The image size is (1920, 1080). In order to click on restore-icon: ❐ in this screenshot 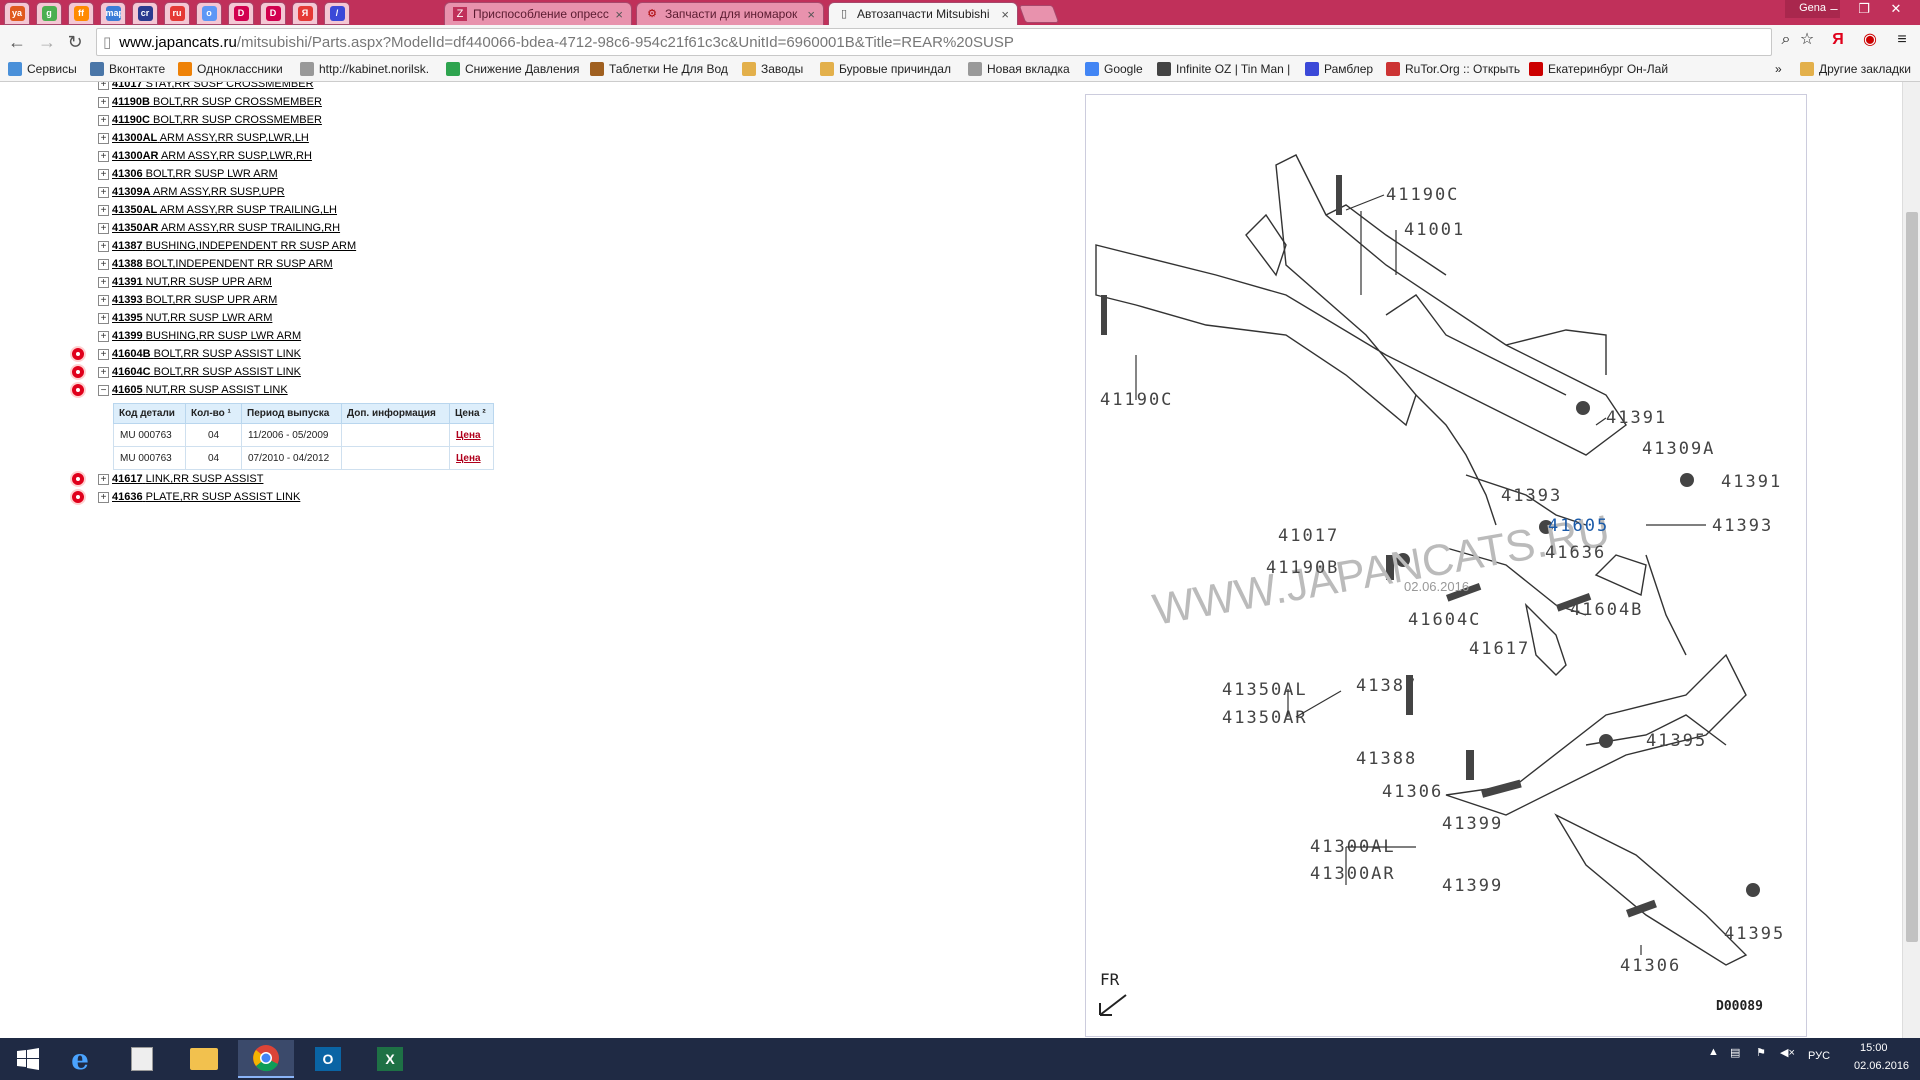, I will do `click(1864, 9)`.